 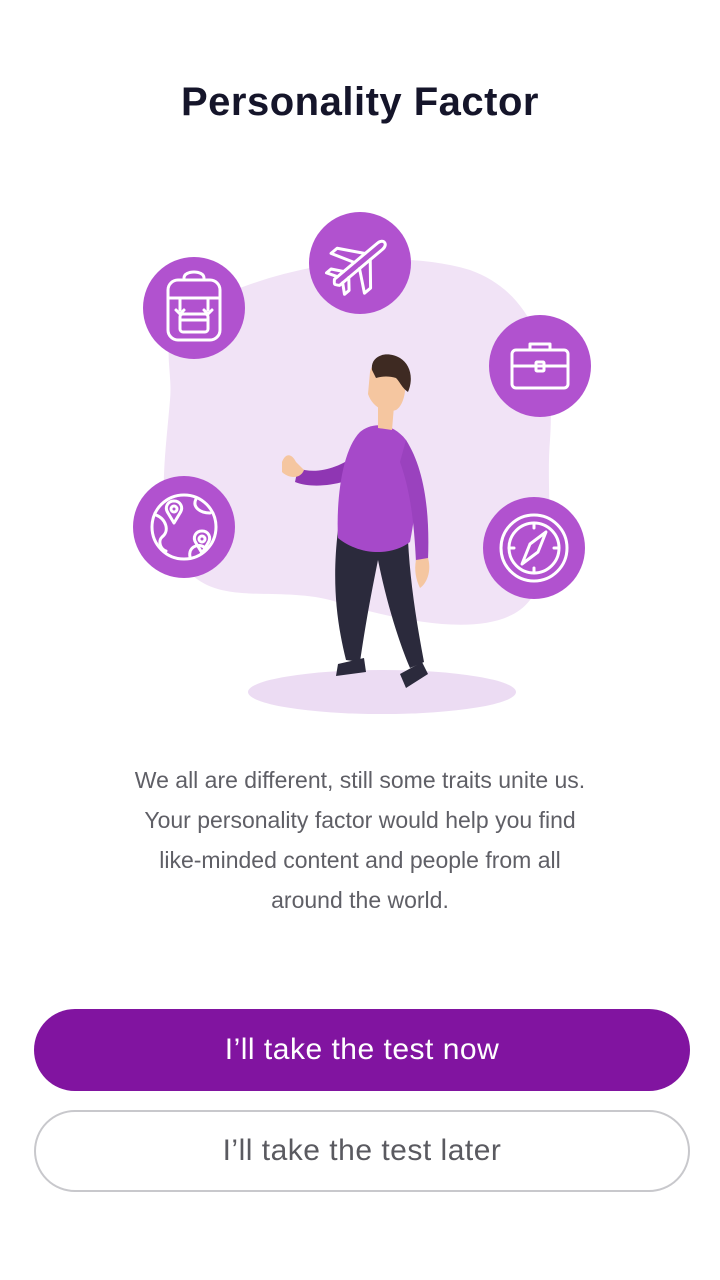 What do you see at coordinates (382, 692) in the screenshot?
I see `ground-shadow` at bounding box center [382, 692].